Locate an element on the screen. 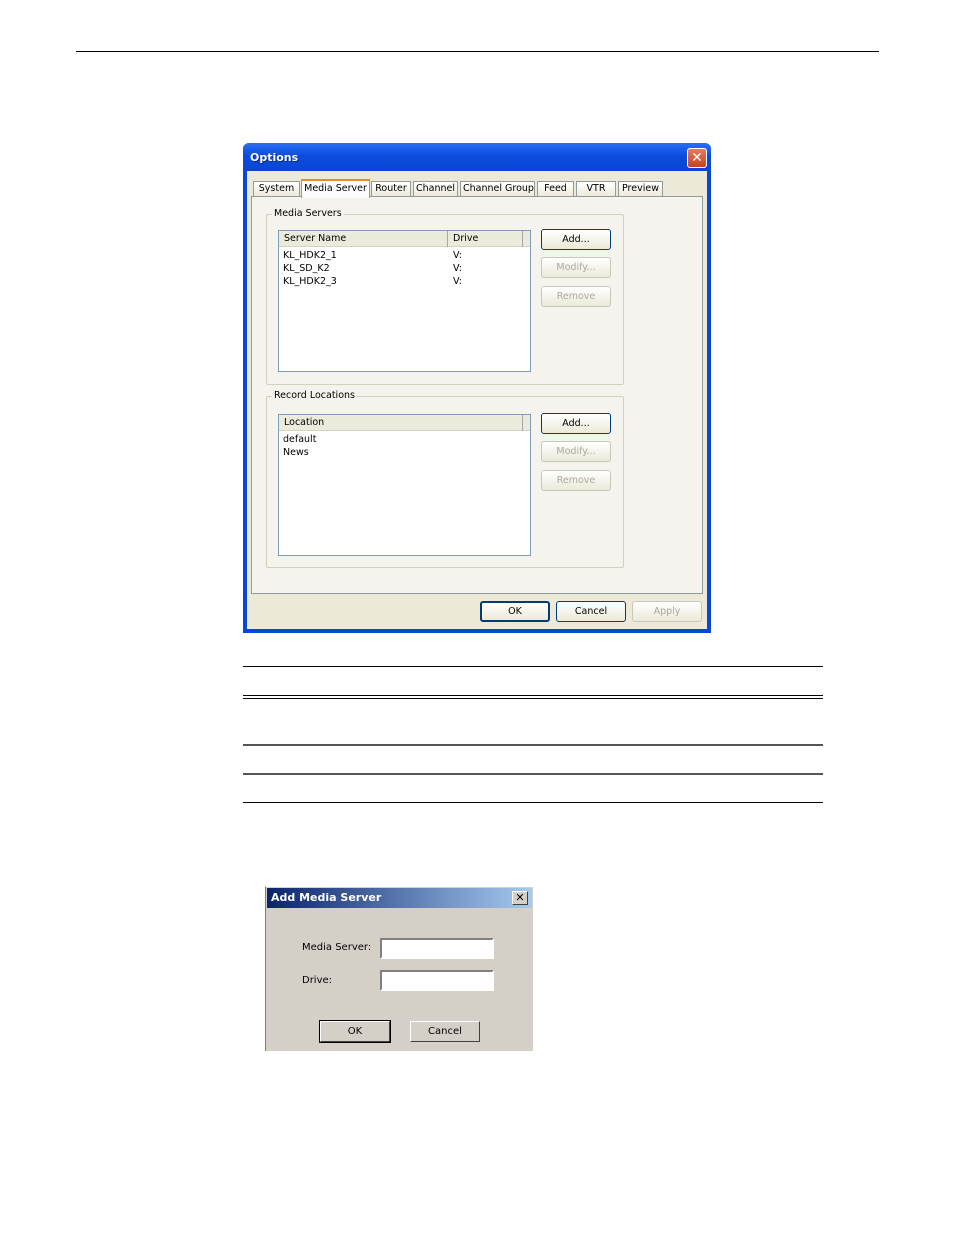  options-title: Options is located at coordinates (274, 157).